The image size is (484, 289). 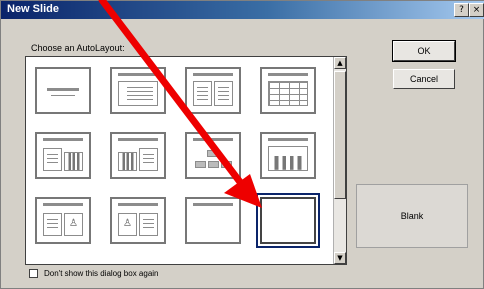 I want to click on arrow-head, so click(x=243, y=191).